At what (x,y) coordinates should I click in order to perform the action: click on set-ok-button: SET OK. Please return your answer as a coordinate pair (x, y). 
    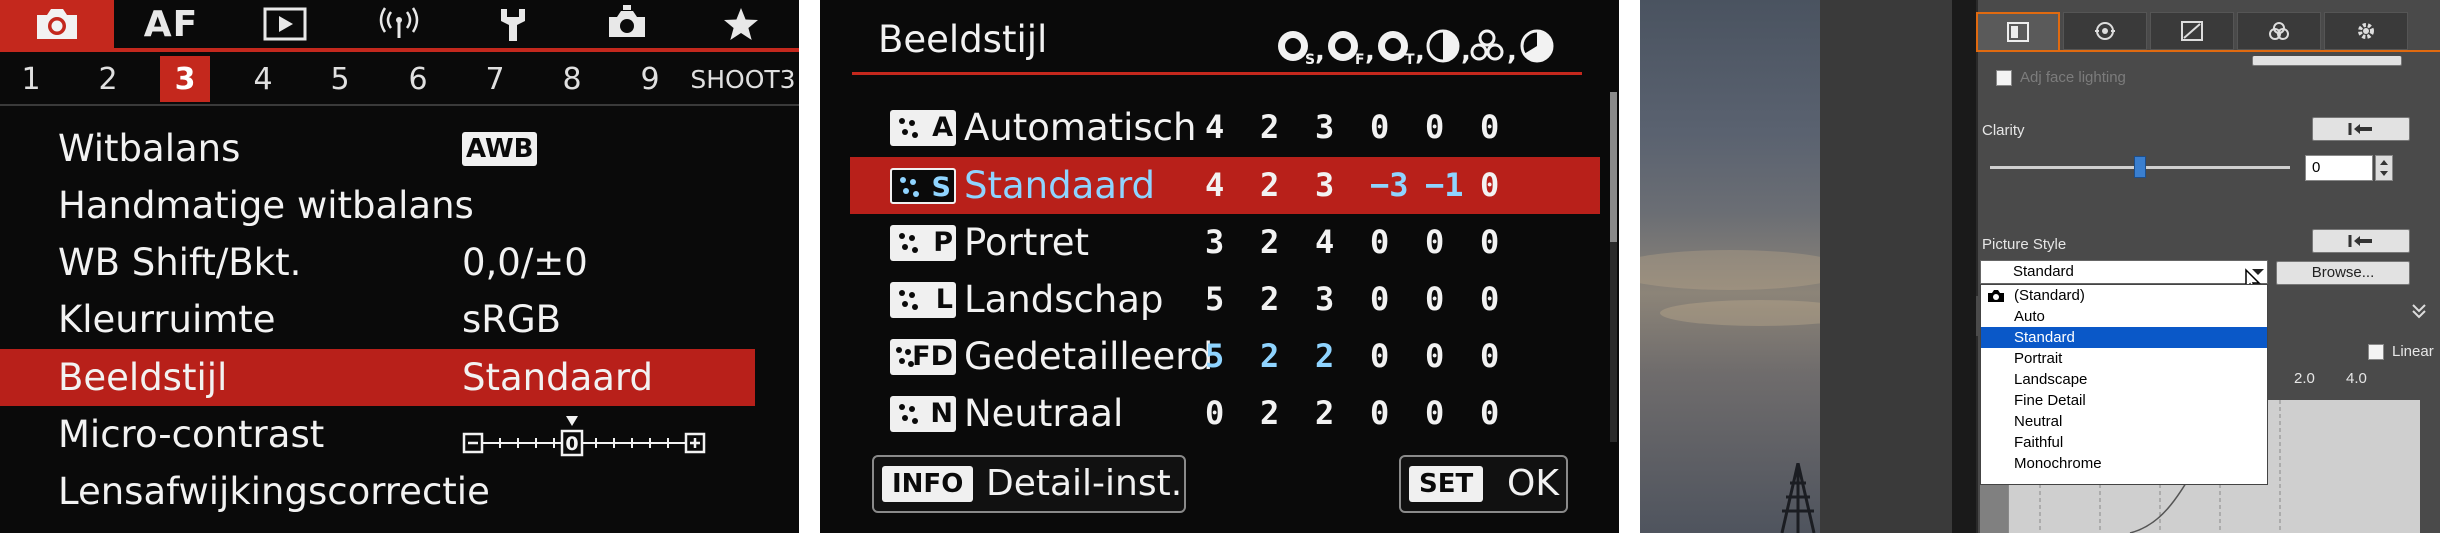
    Looking at the image, I should click on (1483, 484).